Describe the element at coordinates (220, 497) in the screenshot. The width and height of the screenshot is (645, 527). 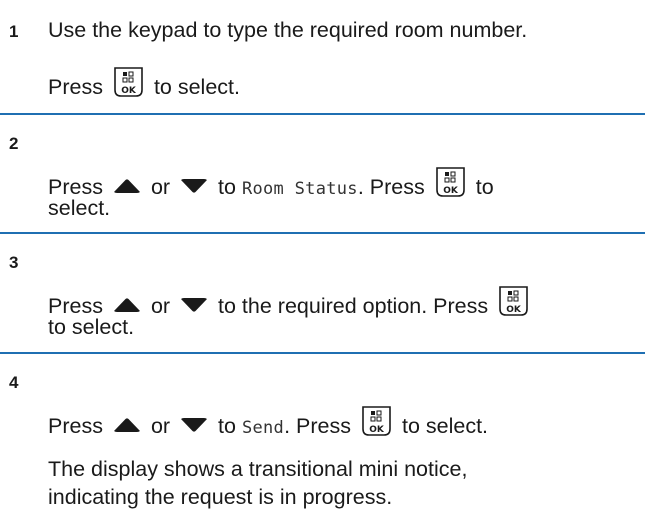
I see `step-4-note-line-2: indicating the request is in progress.` at that location.